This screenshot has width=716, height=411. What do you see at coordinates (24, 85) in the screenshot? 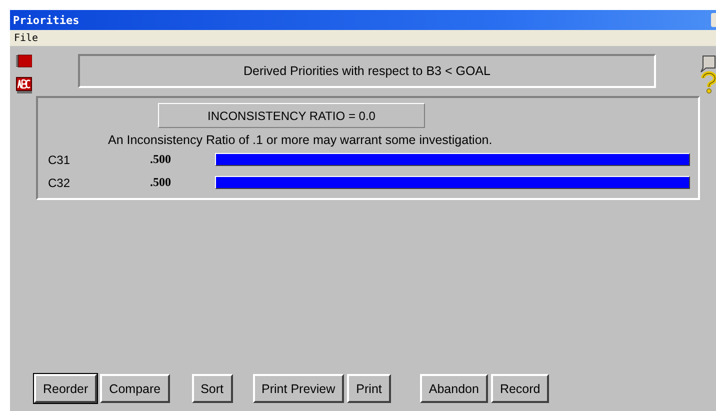
I see `abc-icon` at bounding box center [24, 85].